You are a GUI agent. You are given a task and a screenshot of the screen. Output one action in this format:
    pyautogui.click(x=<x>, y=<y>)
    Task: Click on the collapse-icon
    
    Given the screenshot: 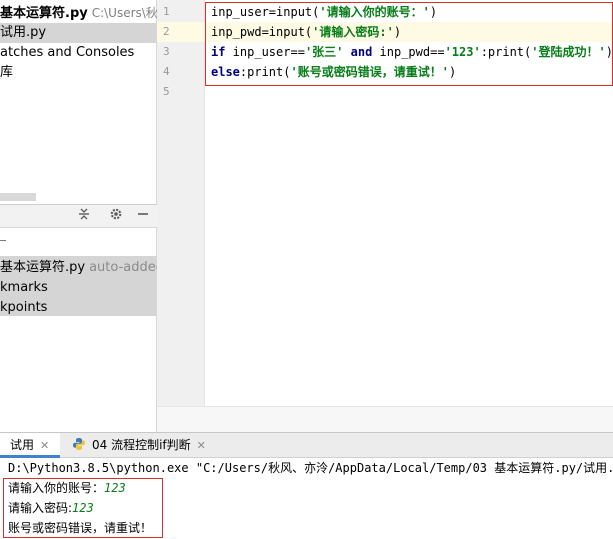 What is the action you would take?
    pyautogui.click(x=84, y=216)
    